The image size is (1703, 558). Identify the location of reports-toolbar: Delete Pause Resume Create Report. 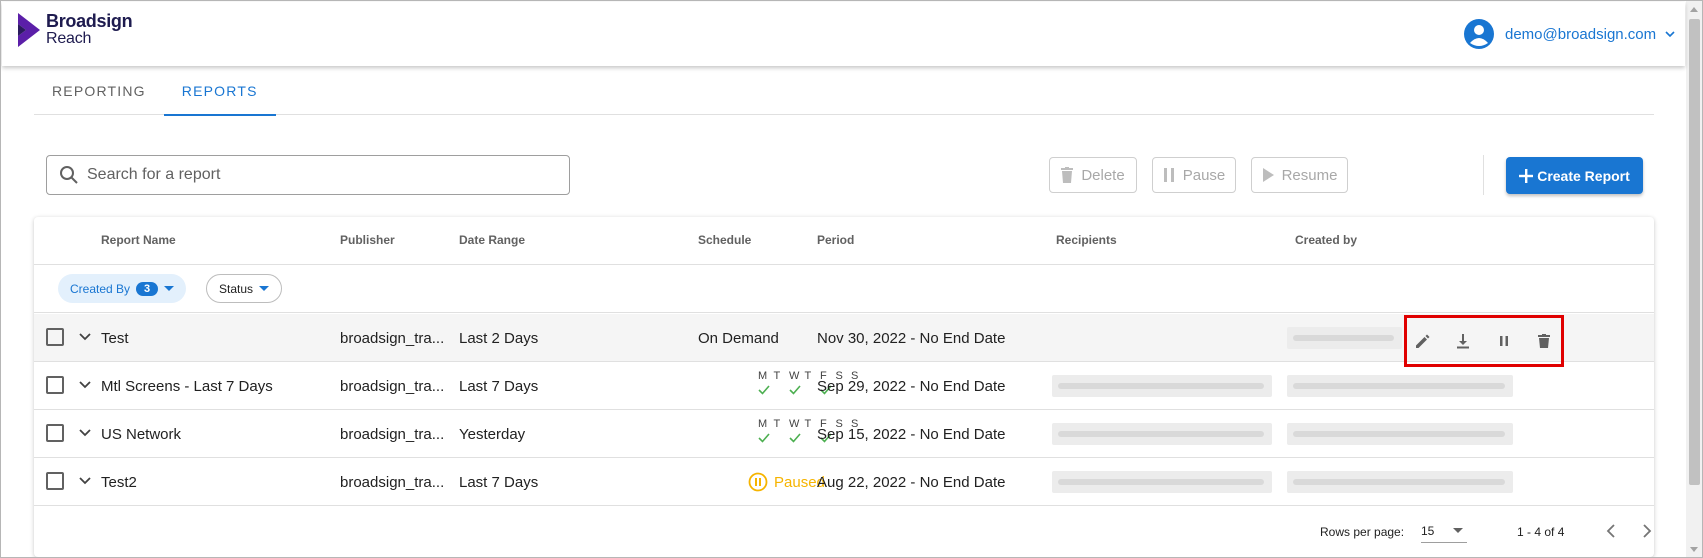
(844, 176).